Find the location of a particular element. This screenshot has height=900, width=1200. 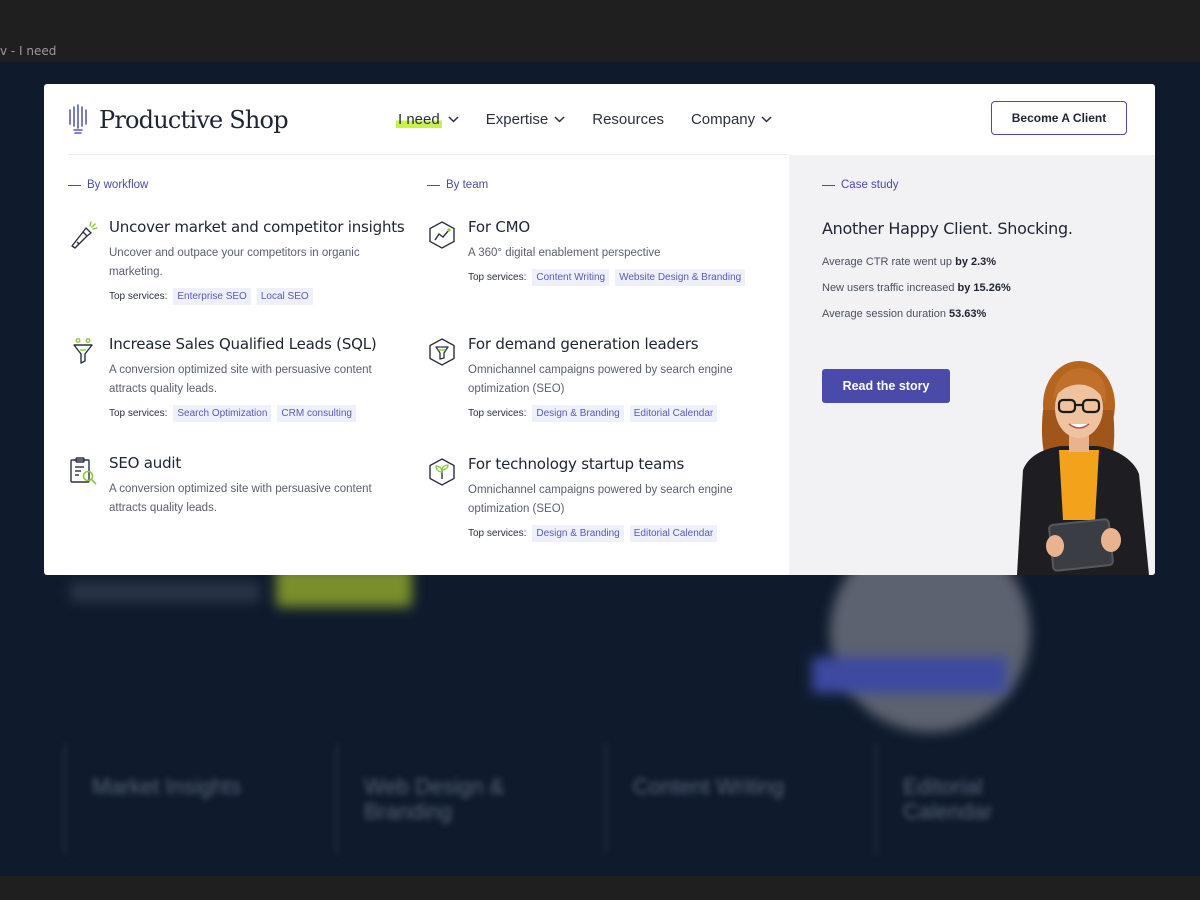

bg-blurred-text is located at coordinates (165, 592).